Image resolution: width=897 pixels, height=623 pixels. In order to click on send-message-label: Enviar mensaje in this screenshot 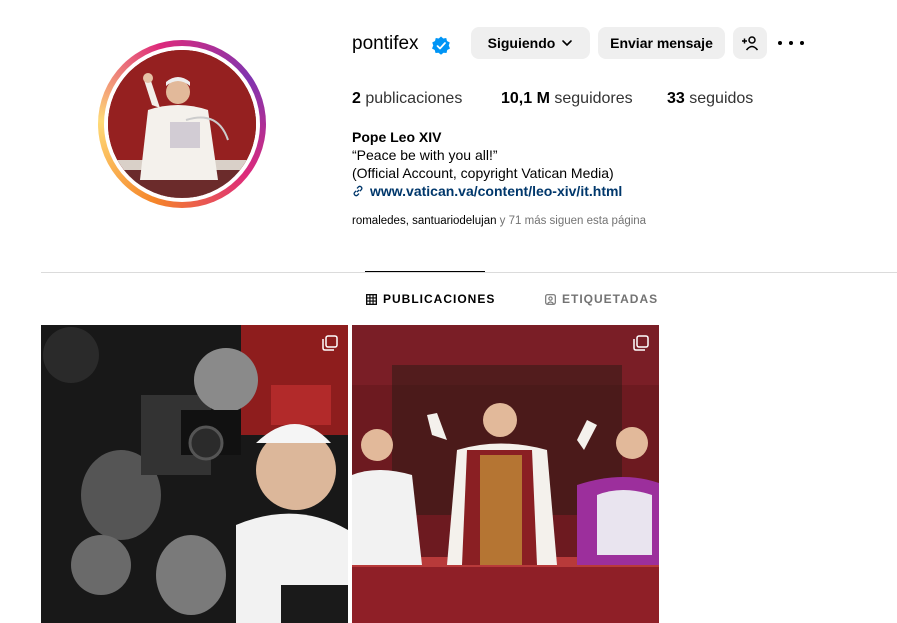, I will do `click(661, 43)`.